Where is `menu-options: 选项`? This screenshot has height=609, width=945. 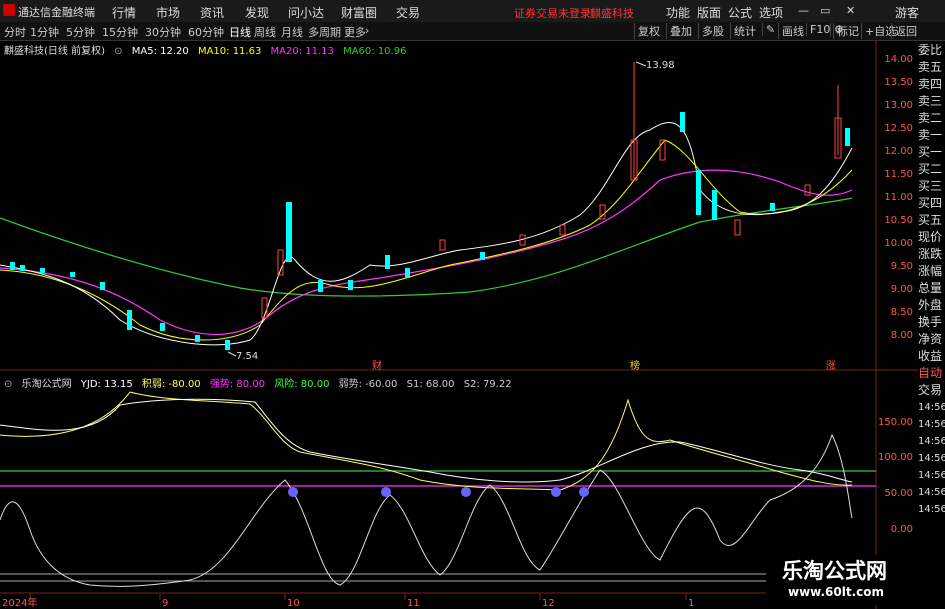 menu-options: 选项 is located at coordinates (771, 12).